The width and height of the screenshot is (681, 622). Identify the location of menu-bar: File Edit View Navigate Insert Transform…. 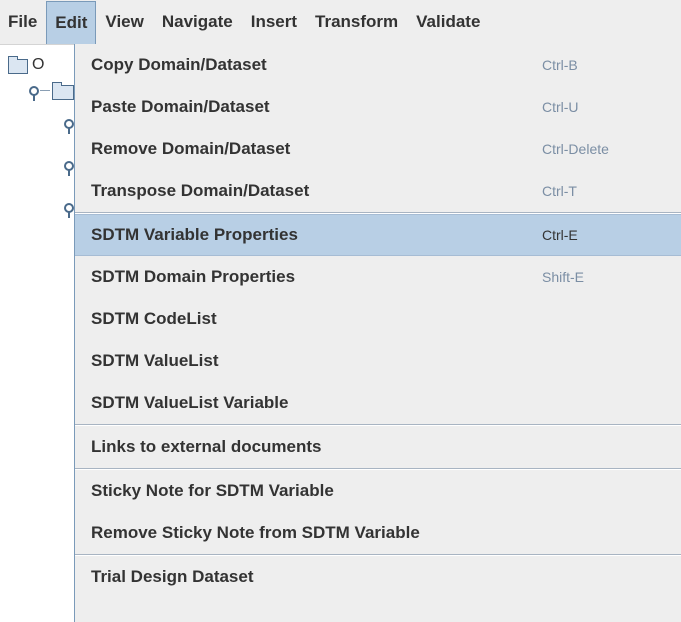
(340, 22).